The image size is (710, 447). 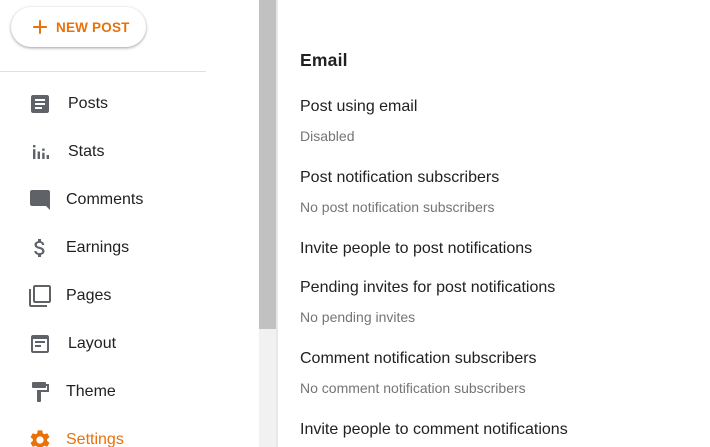 What do you see at coordinates (40, 296) in the screenshot?
I see `pages-icon` at bounding box center [40, 296].